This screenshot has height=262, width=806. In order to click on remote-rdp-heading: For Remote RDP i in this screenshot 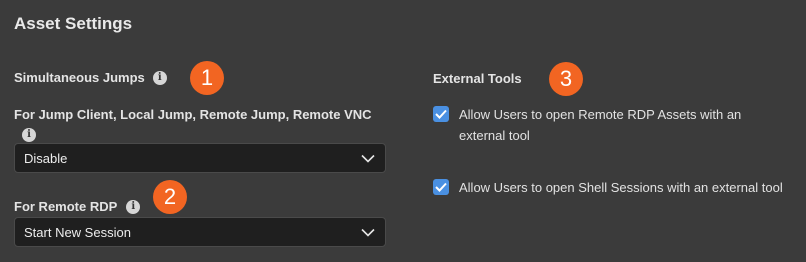, I will do `click(77, 206)`.